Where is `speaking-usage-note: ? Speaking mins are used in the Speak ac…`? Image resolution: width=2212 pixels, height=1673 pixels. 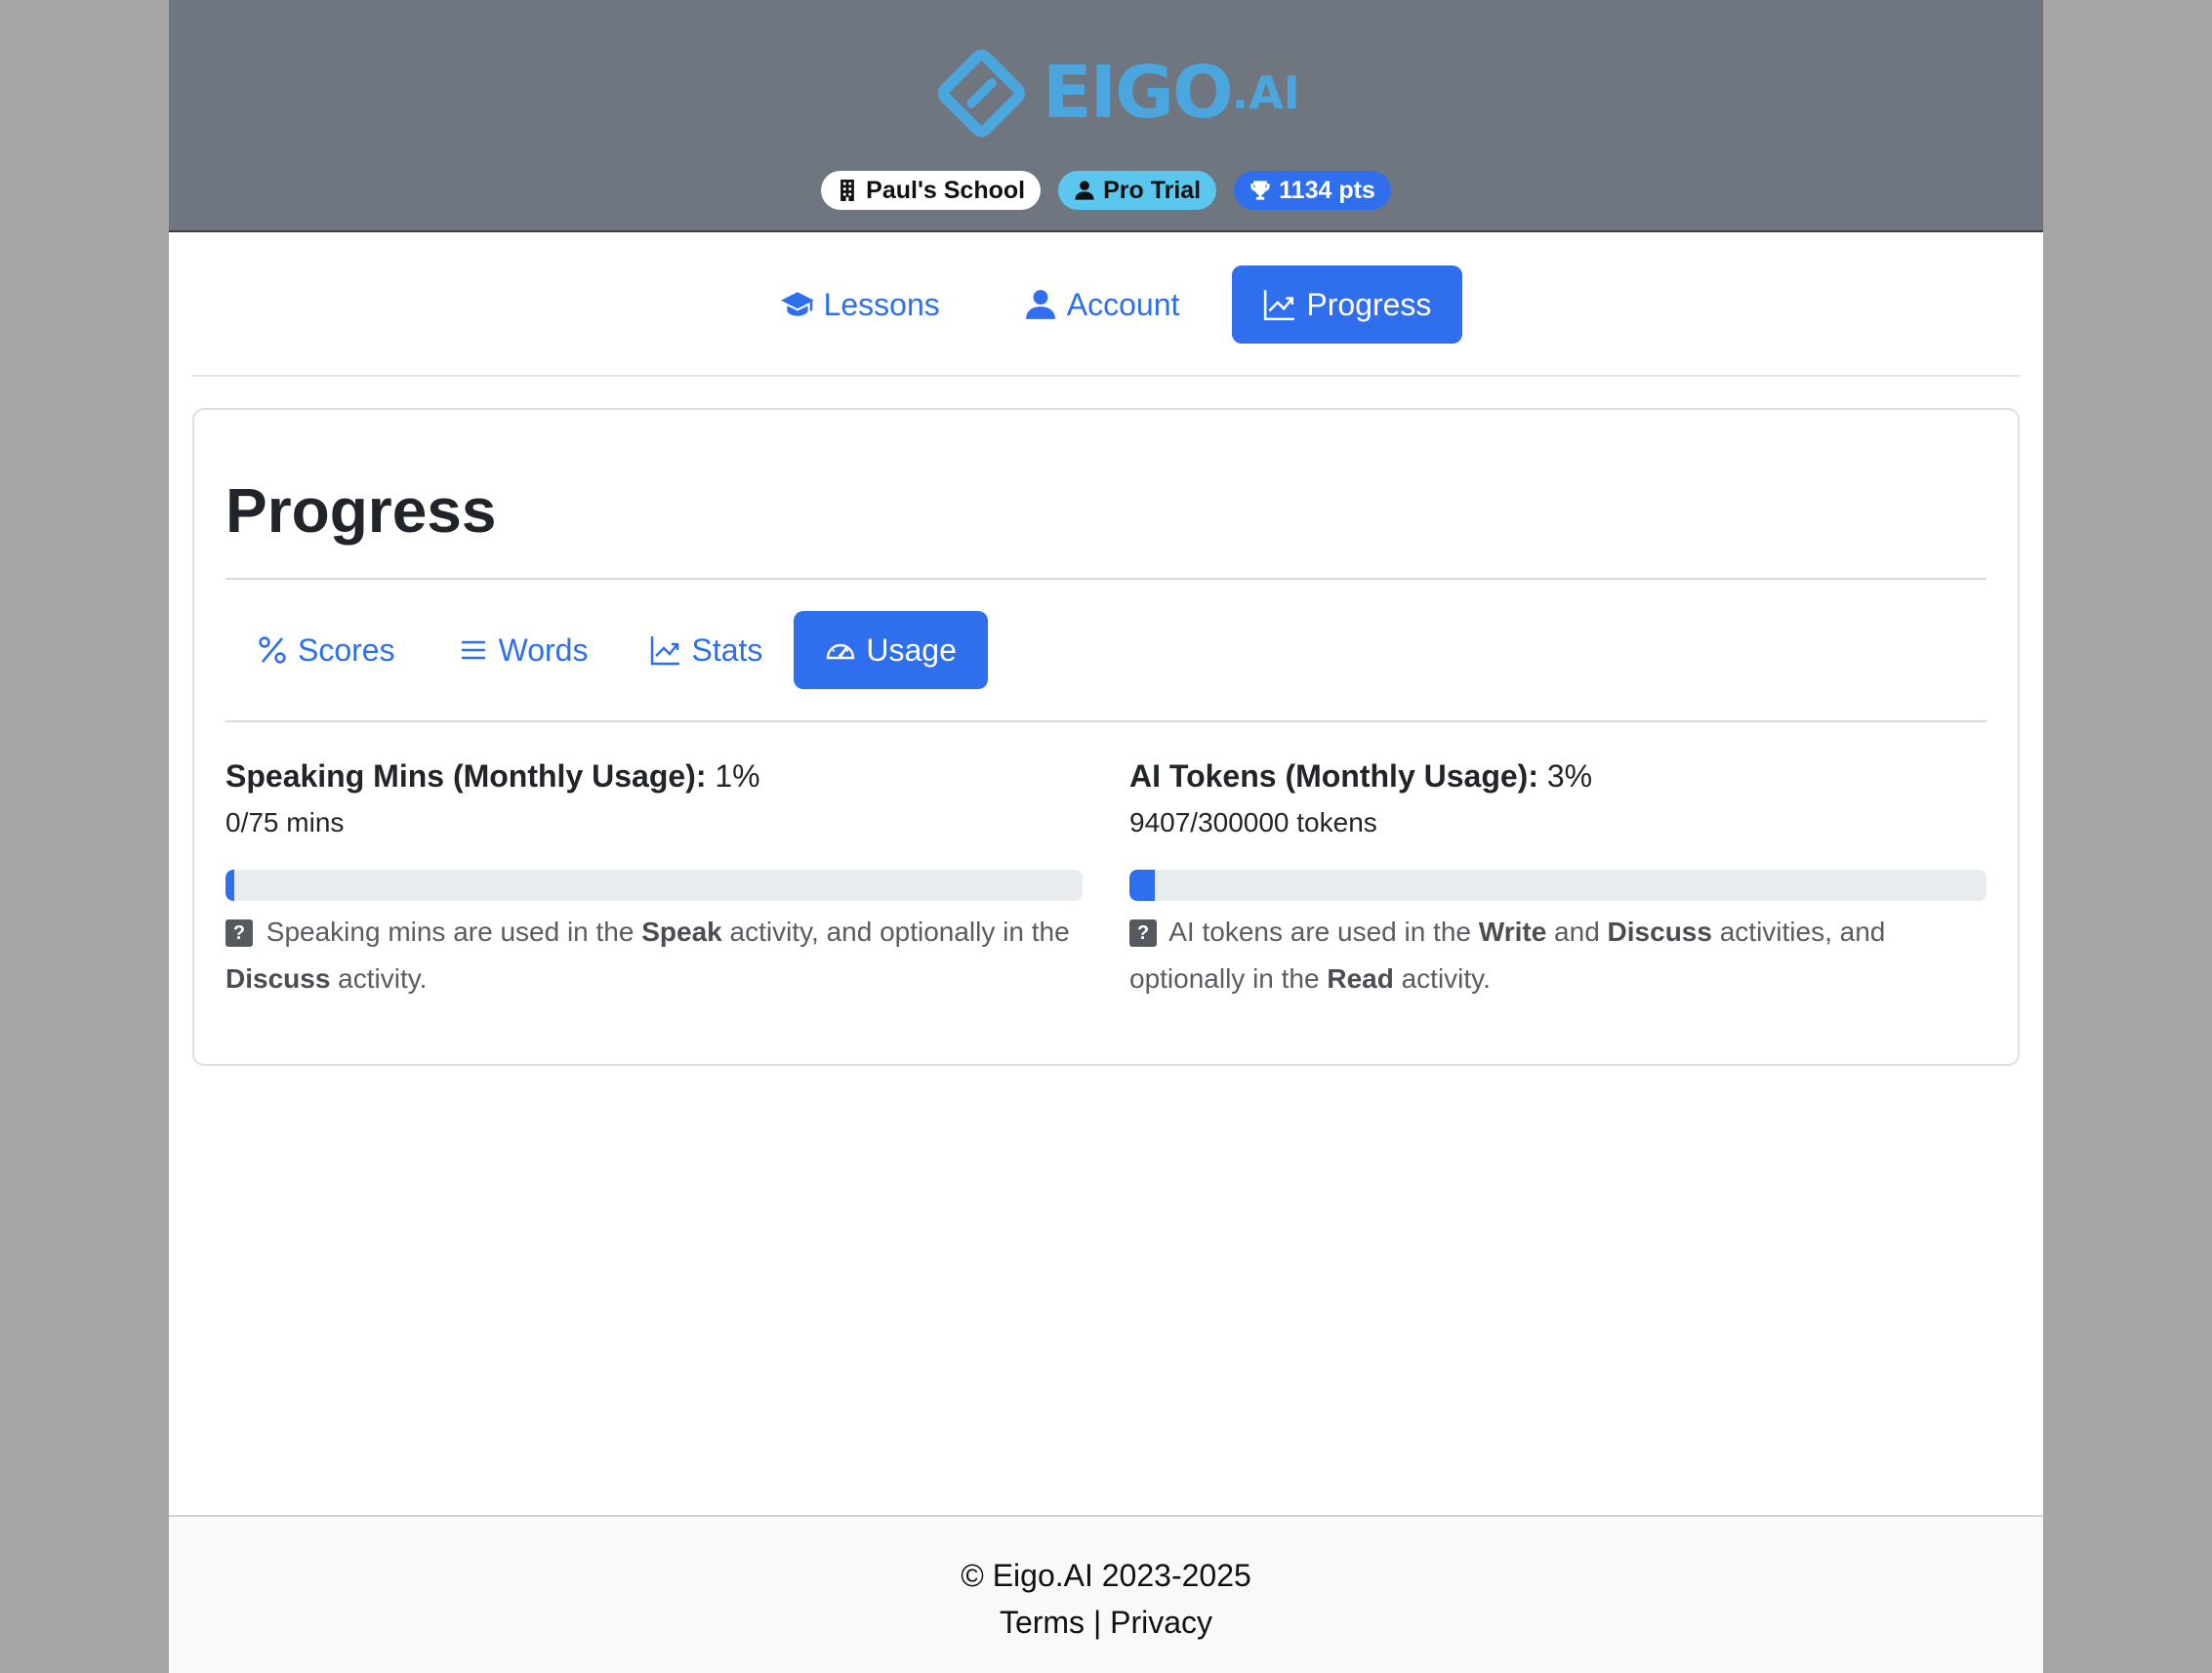 speaking-usage-note: ? Speaking mins are used in the Speak ac… is located at coordinates (654, 956).